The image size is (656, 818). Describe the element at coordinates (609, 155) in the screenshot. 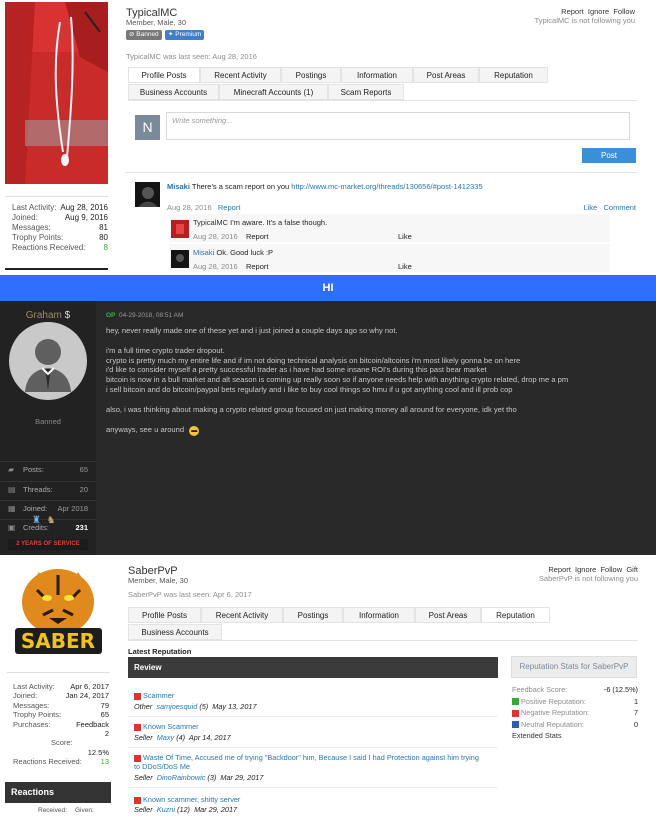

I see `post-button: Post` at that location.